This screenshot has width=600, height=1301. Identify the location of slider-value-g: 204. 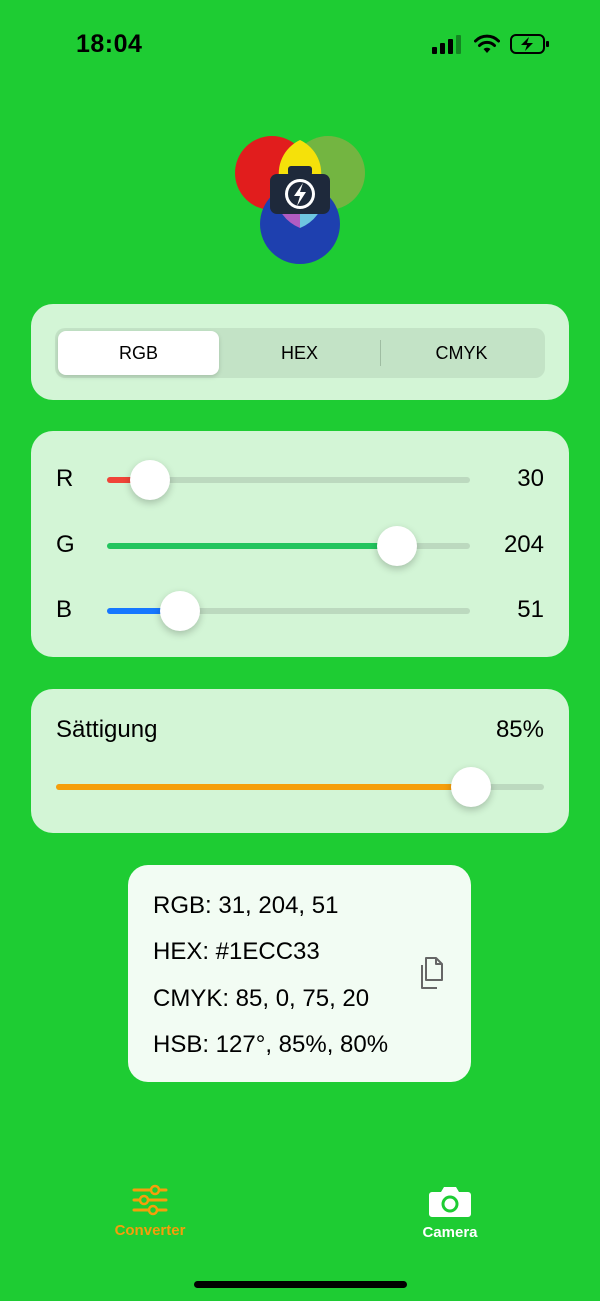
(523, 544).